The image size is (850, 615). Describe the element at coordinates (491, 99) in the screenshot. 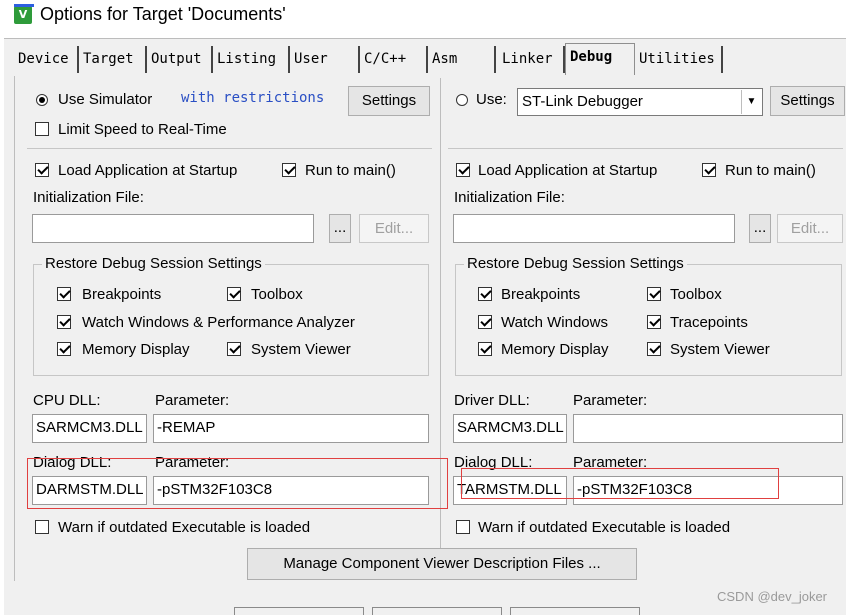

I see `use-debugger-label: Use:` at that location.